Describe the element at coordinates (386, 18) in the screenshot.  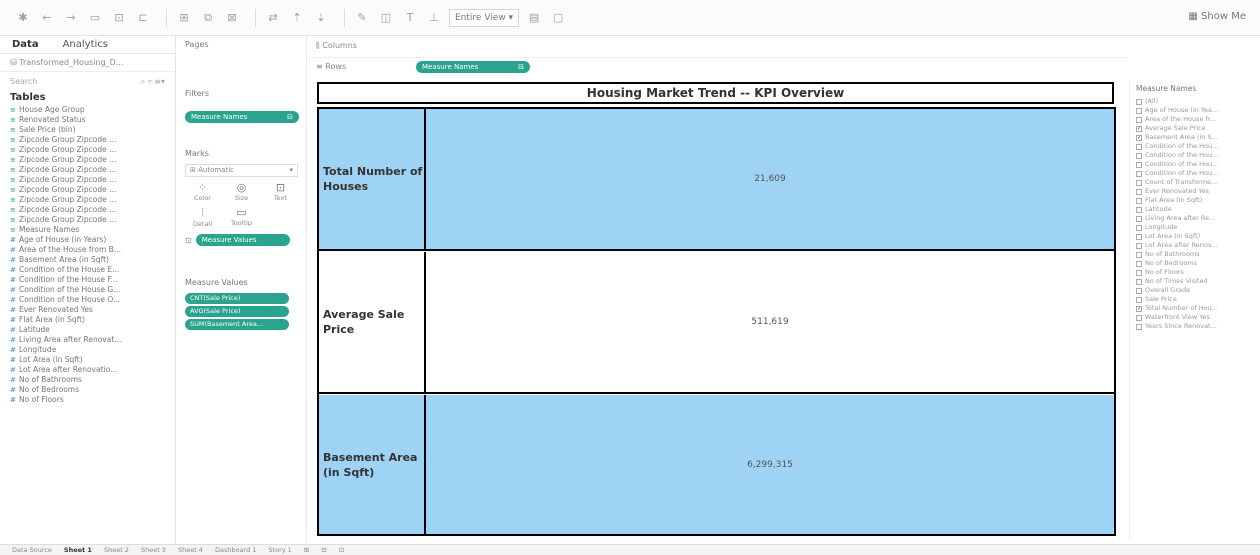
I see `group-icon: ◫` at that location.